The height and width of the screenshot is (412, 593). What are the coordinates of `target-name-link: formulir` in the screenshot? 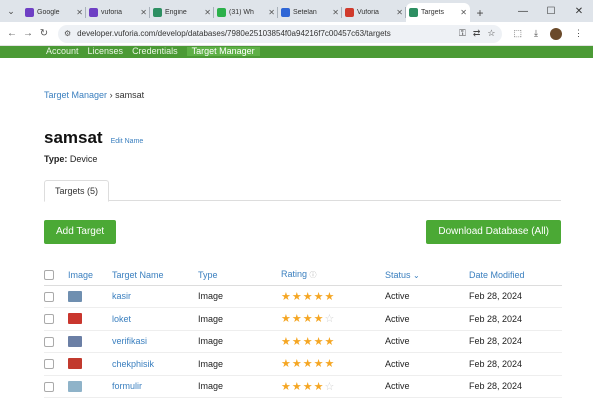 It's located at (155, 386).